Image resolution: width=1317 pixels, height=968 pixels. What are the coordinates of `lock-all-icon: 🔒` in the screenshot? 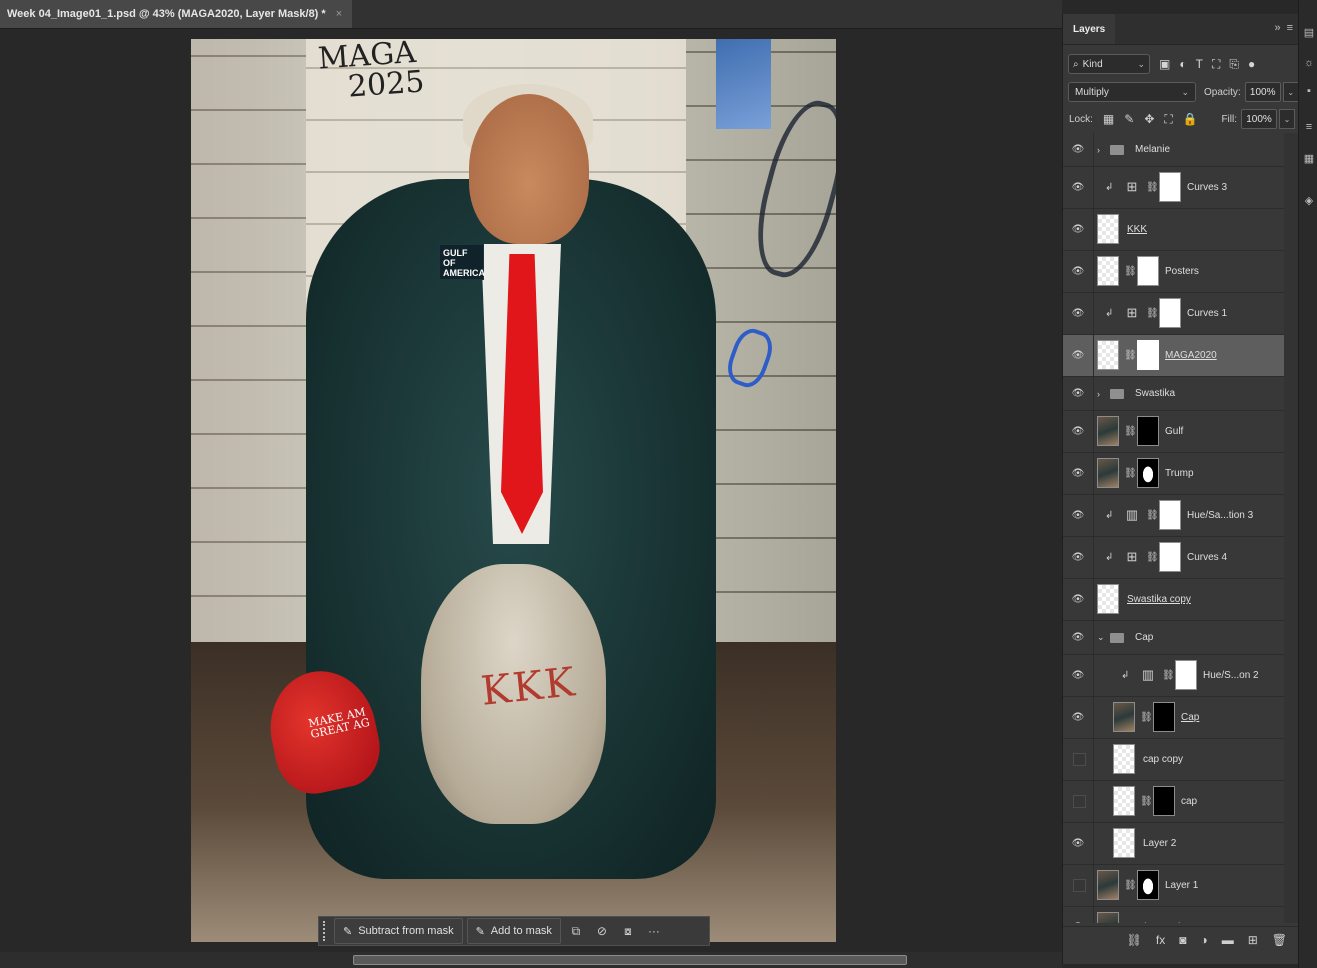 It's located at (1190, 119).